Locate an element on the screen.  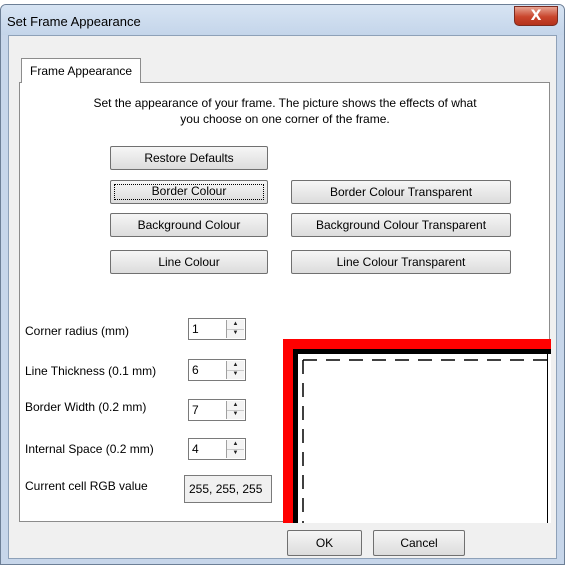
corner-radius-value: 1 is located at coordinates (195, 329).